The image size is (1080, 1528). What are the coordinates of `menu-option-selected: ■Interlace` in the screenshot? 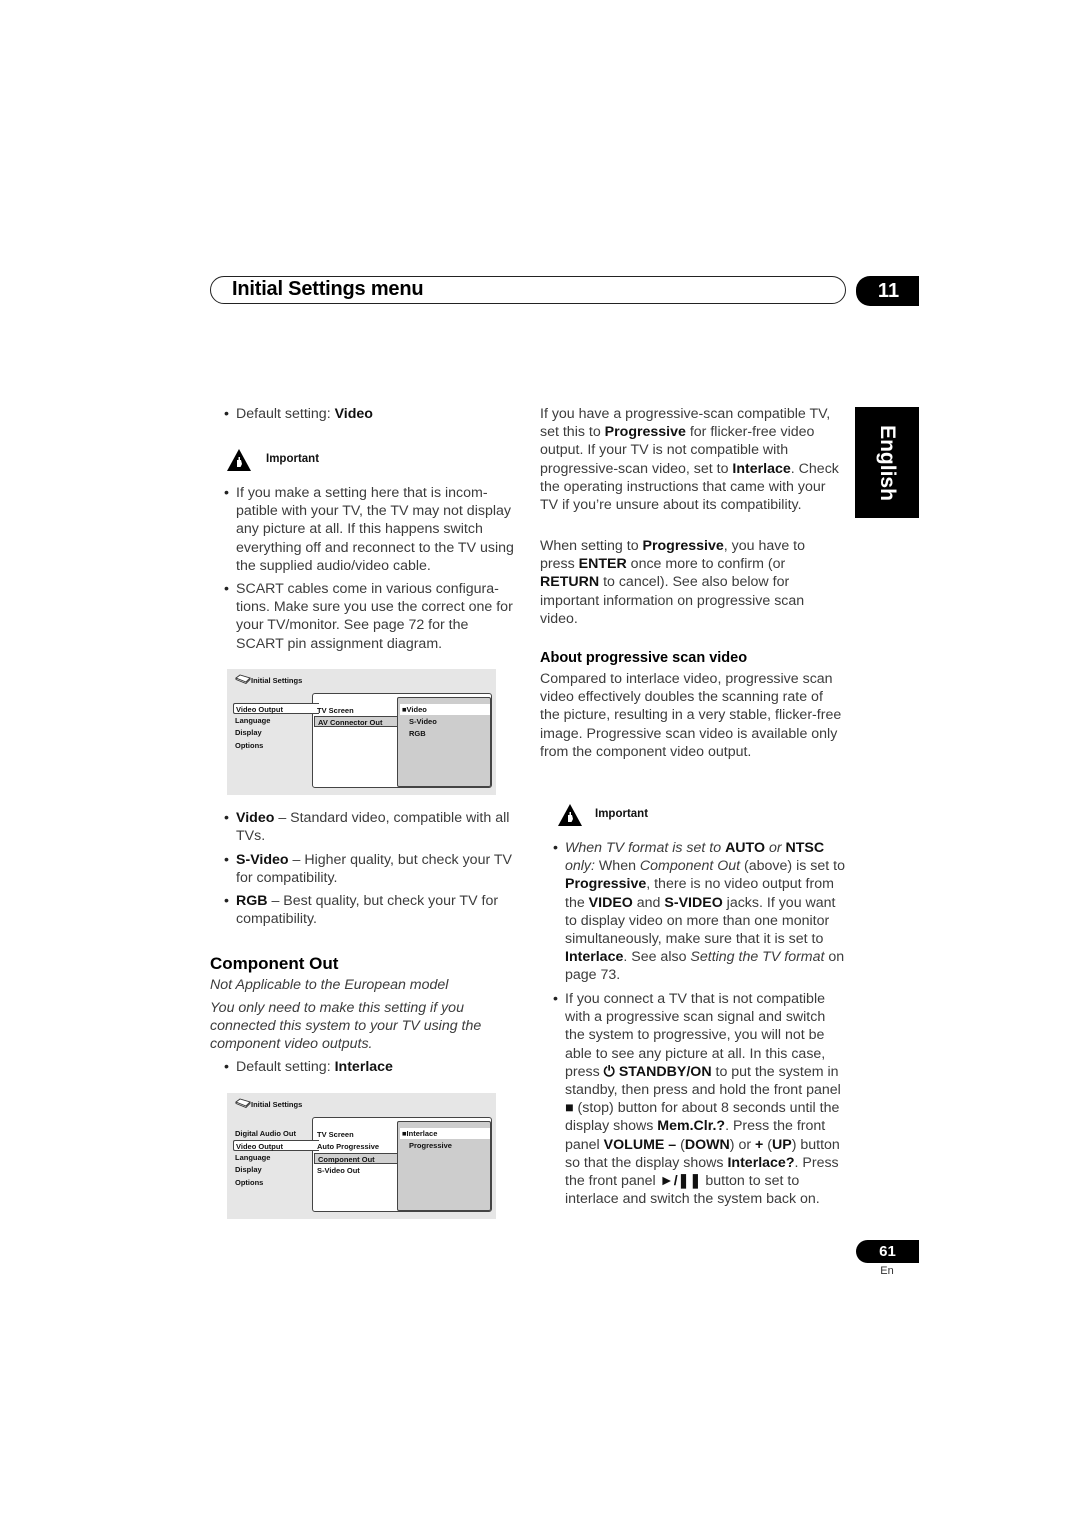 It's located at (445, 1133).